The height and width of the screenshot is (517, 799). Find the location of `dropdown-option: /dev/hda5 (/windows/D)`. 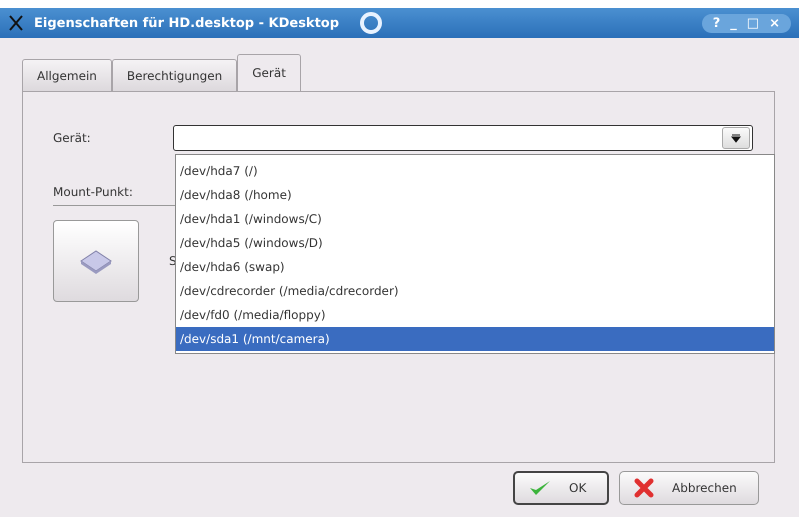

dropdown-option: /dev/hda5 (/windows/D) is located at coordinates (475, 243).